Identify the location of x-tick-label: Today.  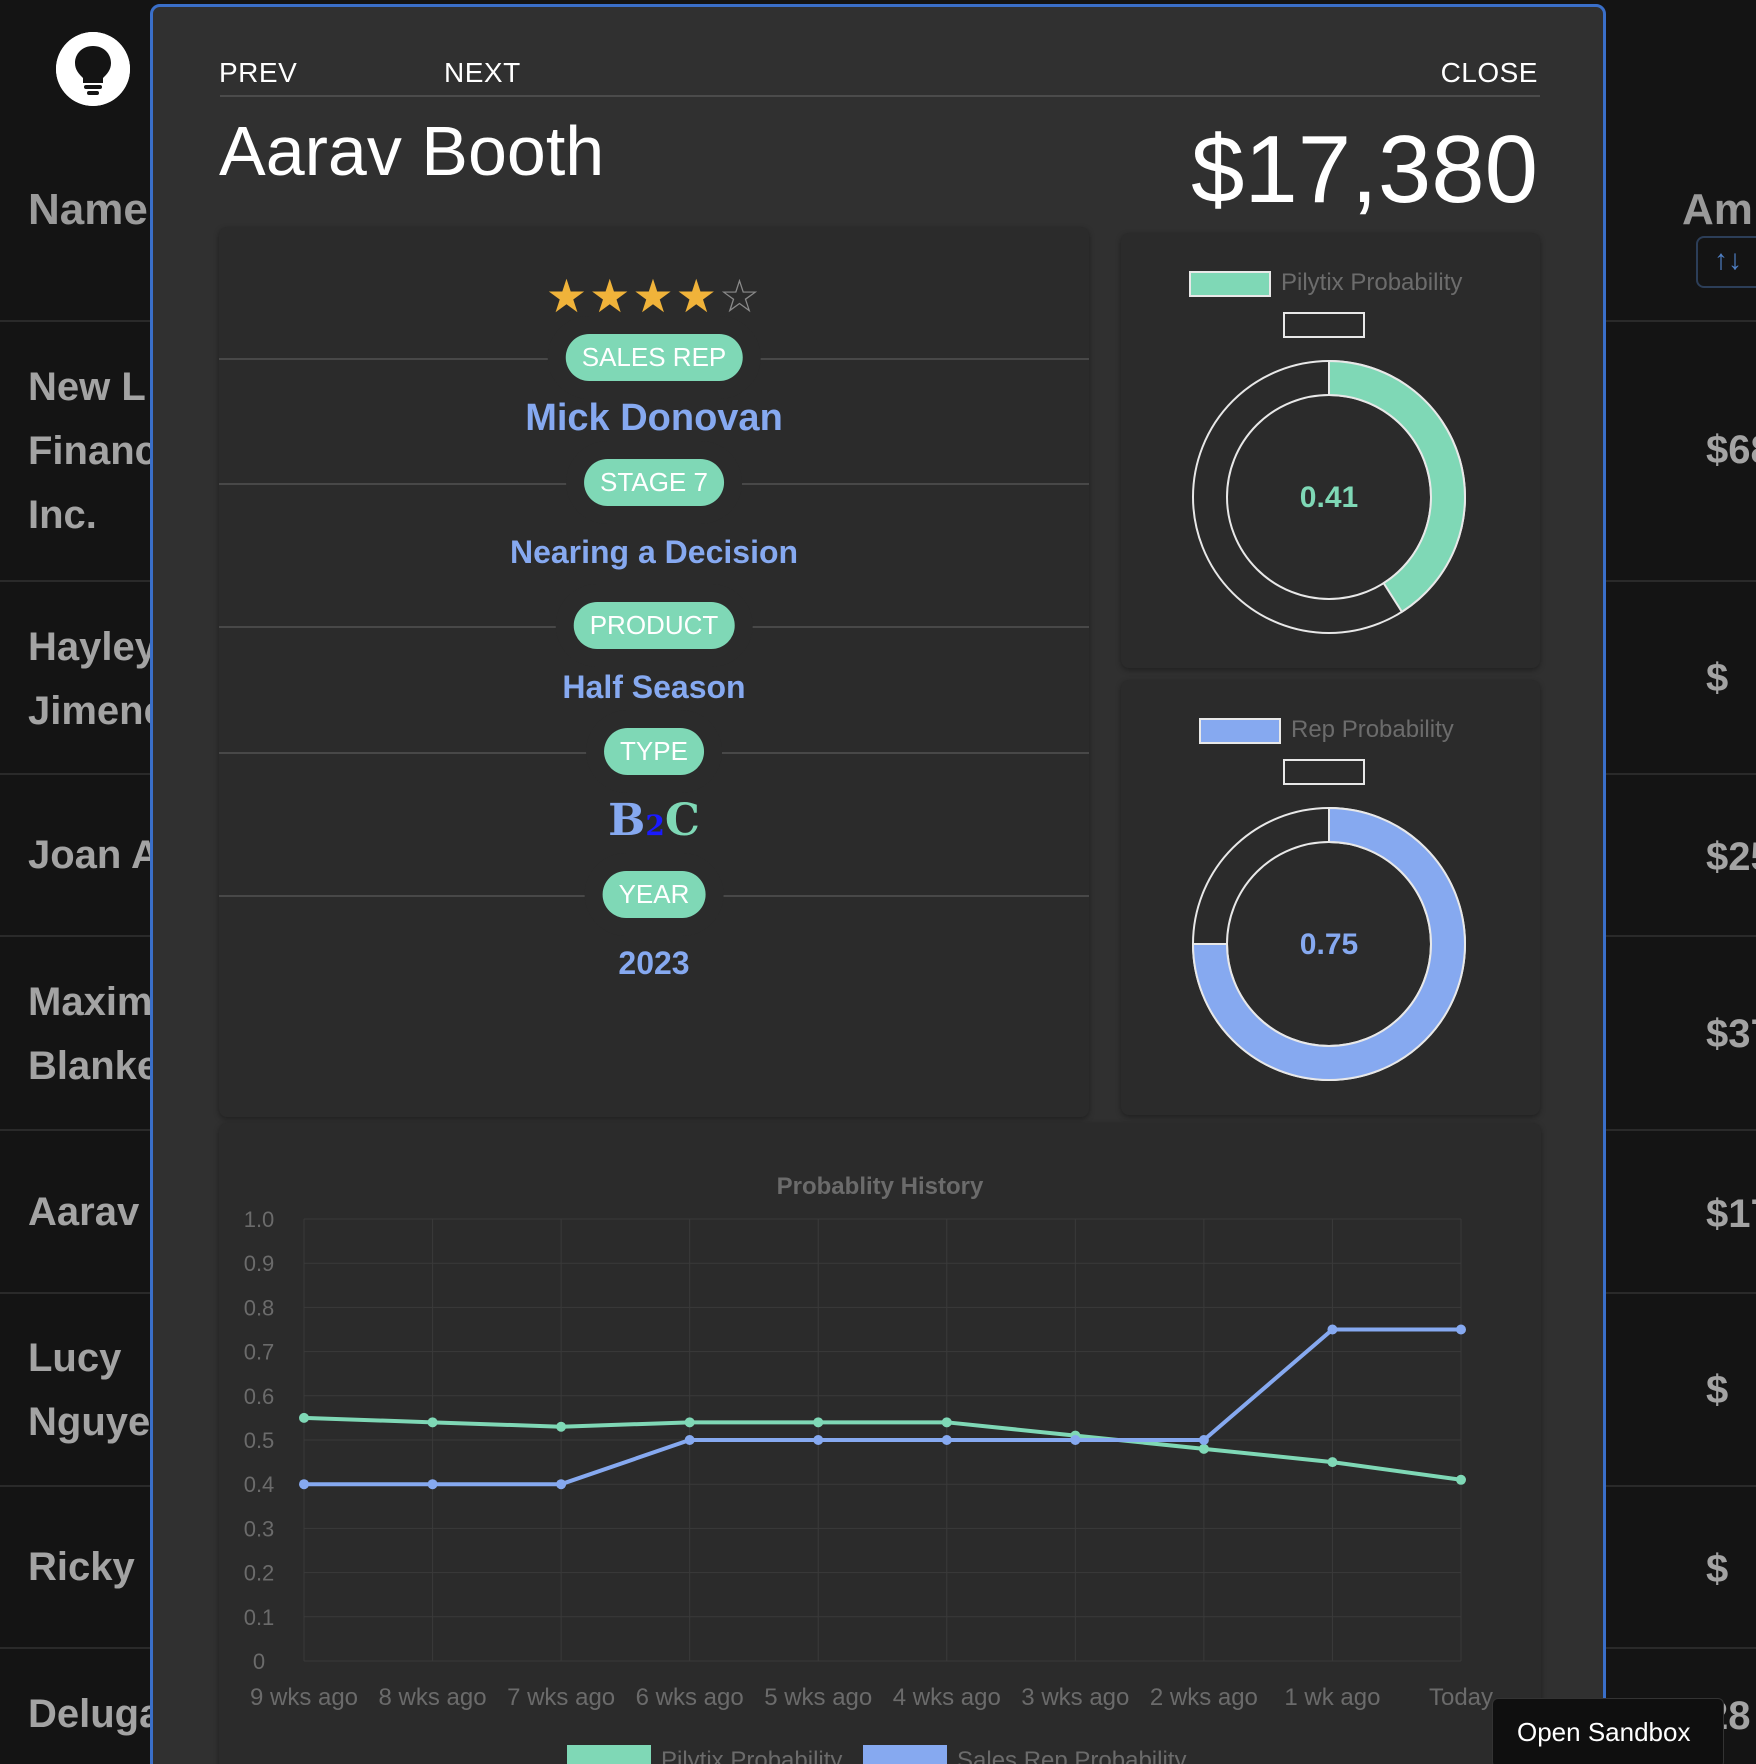
(1461, 1697).